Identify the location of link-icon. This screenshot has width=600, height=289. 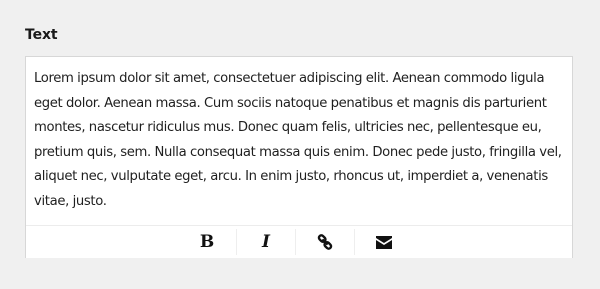
(325, 242).